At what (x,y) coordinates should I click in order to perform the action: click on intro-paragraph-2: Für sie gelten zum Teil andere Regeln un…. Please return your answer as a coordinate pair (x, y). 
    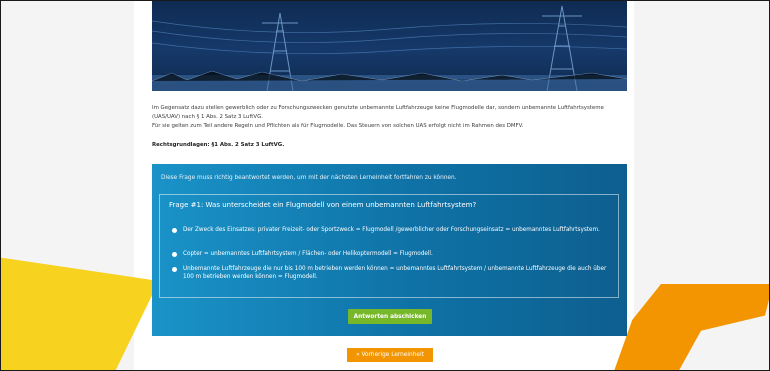
    Looking at the image, I should click on (338, 126).